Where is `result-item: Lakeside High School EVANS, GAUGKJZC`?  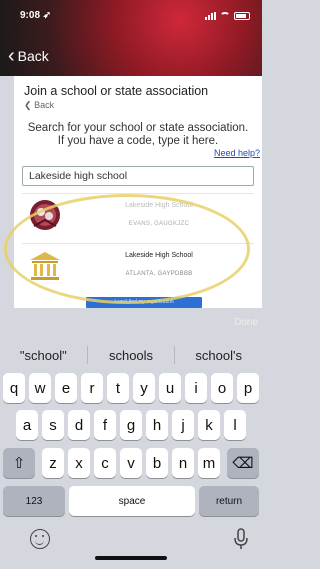 result-item: Lakeside High School EVANS, GAUGKJZC is located at coordinates (138, 215).